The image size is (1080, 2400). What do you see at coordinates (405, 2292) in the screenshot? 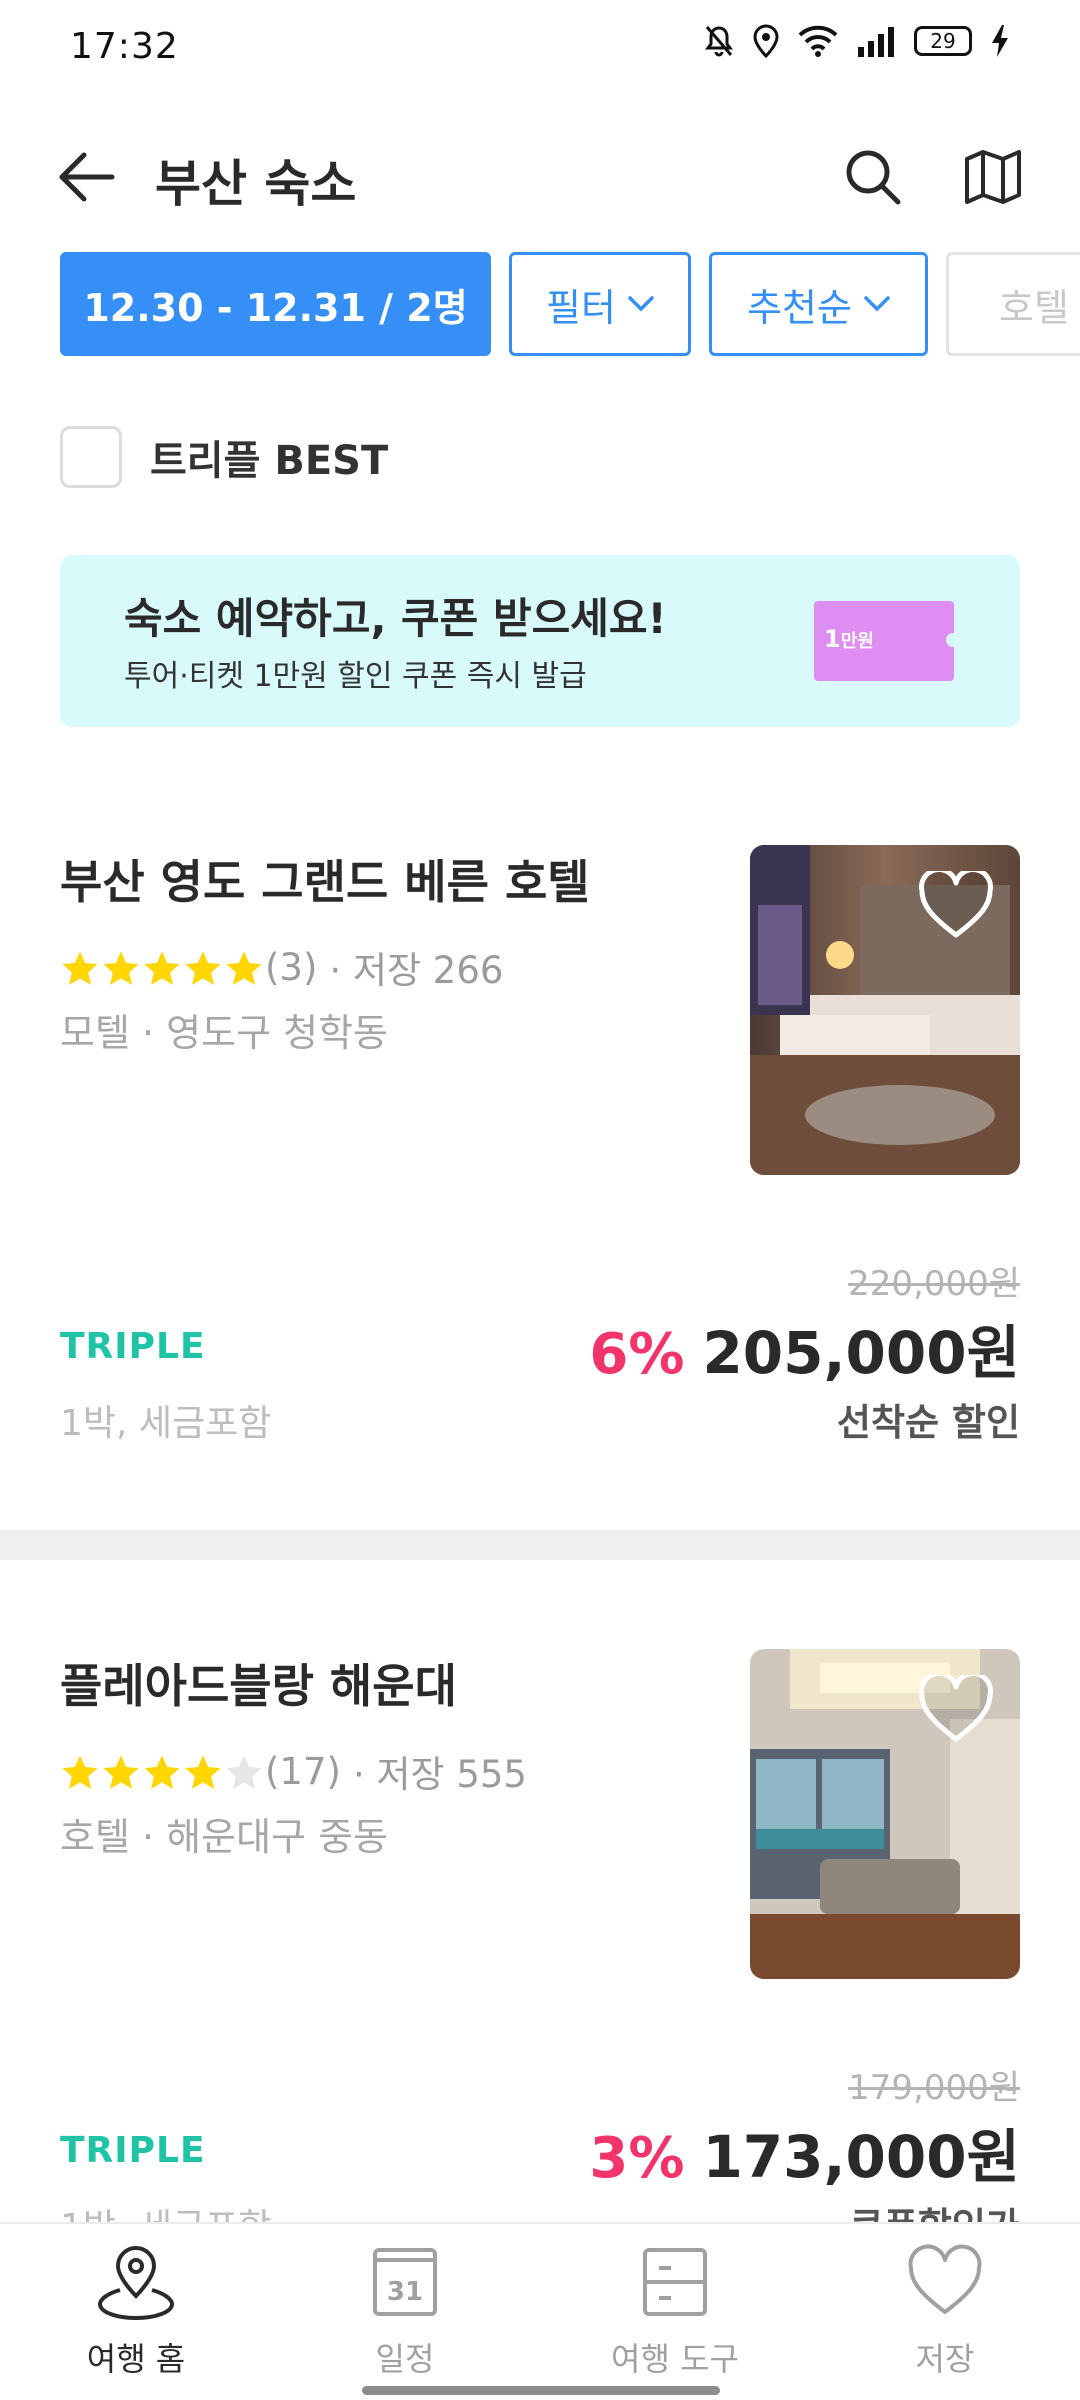
I see `calendar-day: 31` at bounding box center [405, 2292].